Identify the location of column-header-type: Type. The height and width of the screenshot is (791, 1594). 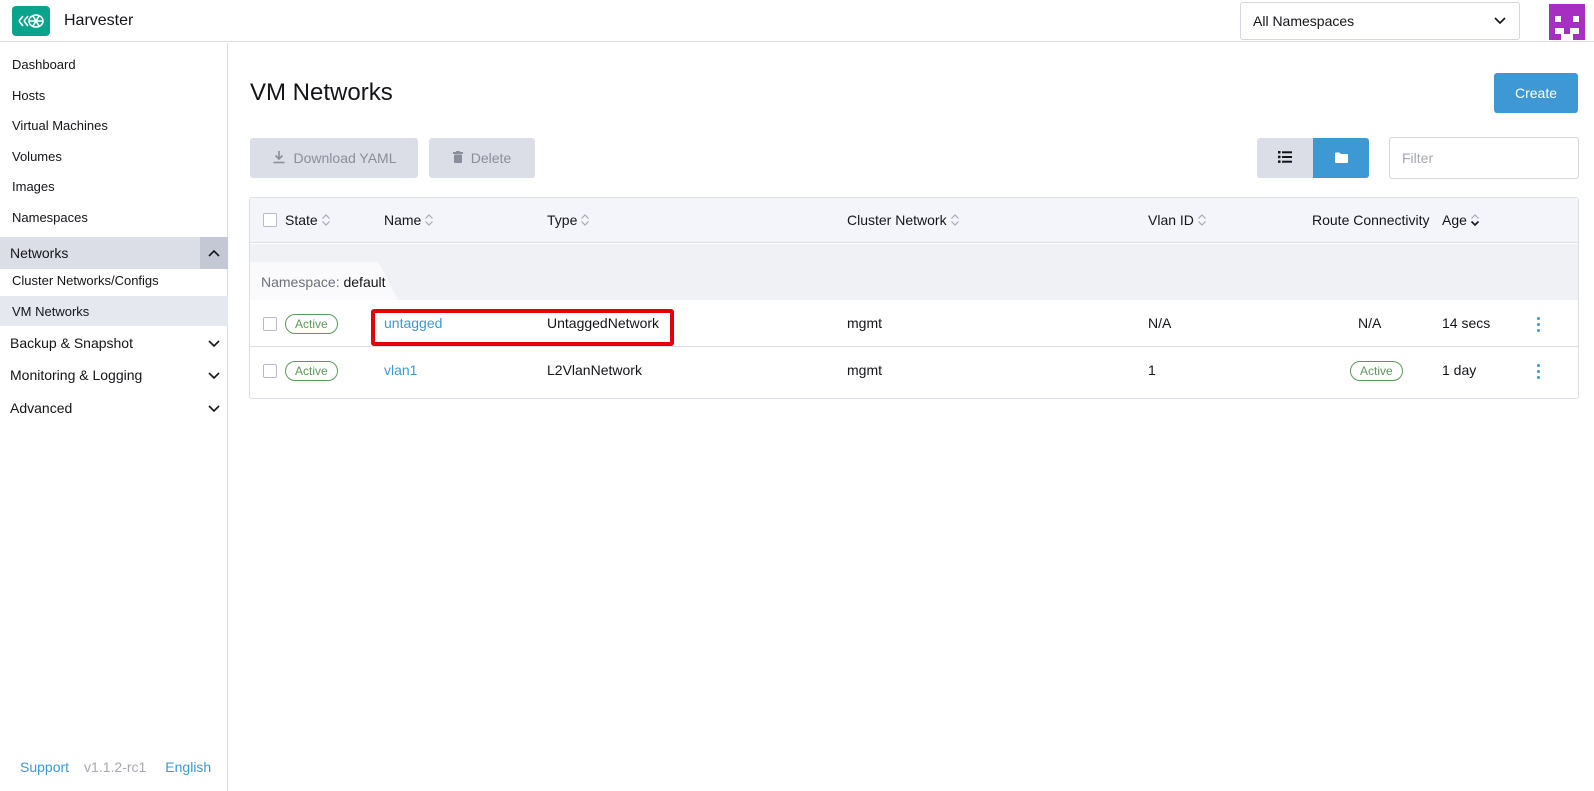
(568, 220).